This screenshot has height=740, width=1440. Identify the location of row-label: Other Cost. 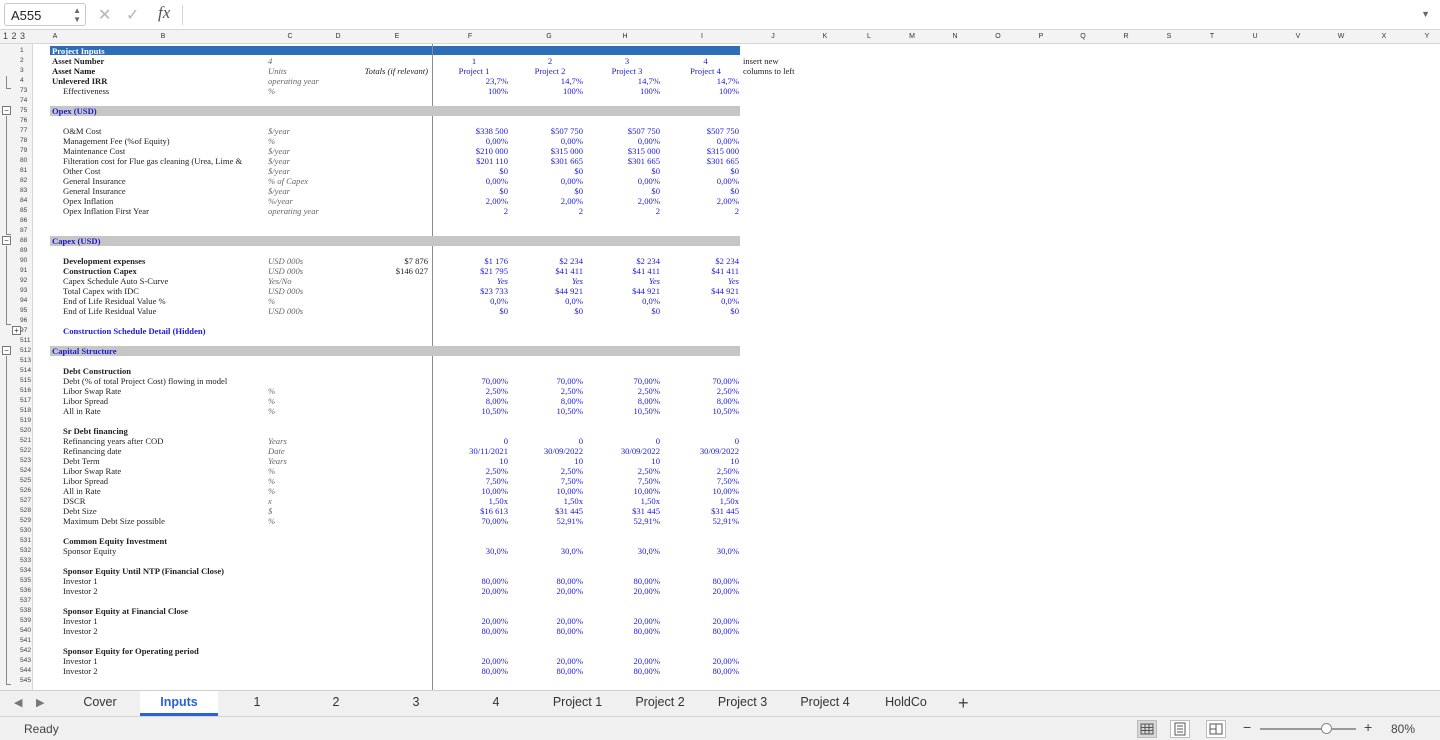
(81, 171).